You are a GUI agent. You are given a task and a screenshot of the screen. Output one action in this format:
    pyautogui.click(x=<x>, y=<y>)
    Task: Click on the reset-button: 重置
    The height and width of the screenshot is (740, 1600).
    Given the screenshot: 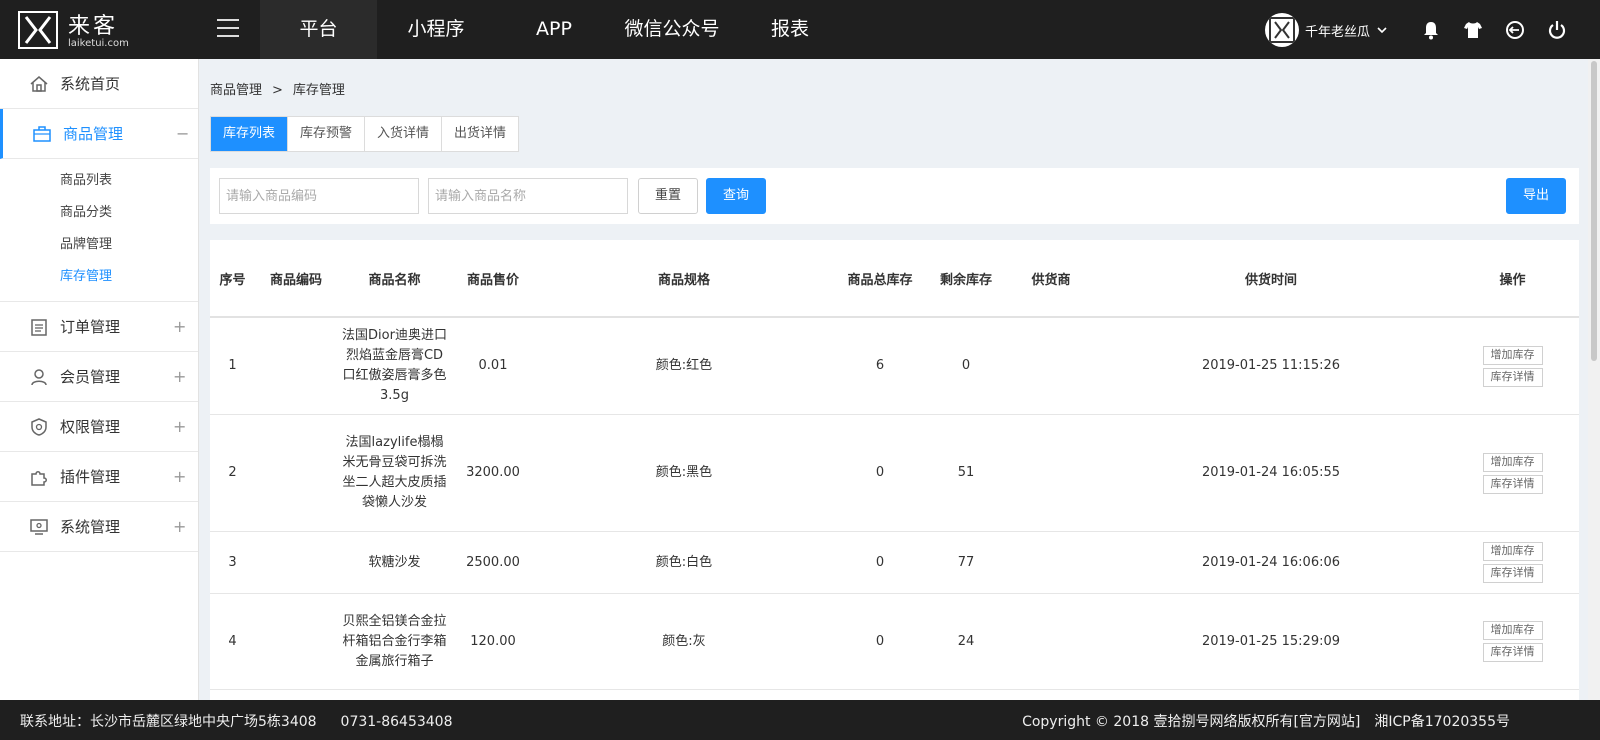 What is the action you would take?
    pyautogui.click(x=668, y=196)
    